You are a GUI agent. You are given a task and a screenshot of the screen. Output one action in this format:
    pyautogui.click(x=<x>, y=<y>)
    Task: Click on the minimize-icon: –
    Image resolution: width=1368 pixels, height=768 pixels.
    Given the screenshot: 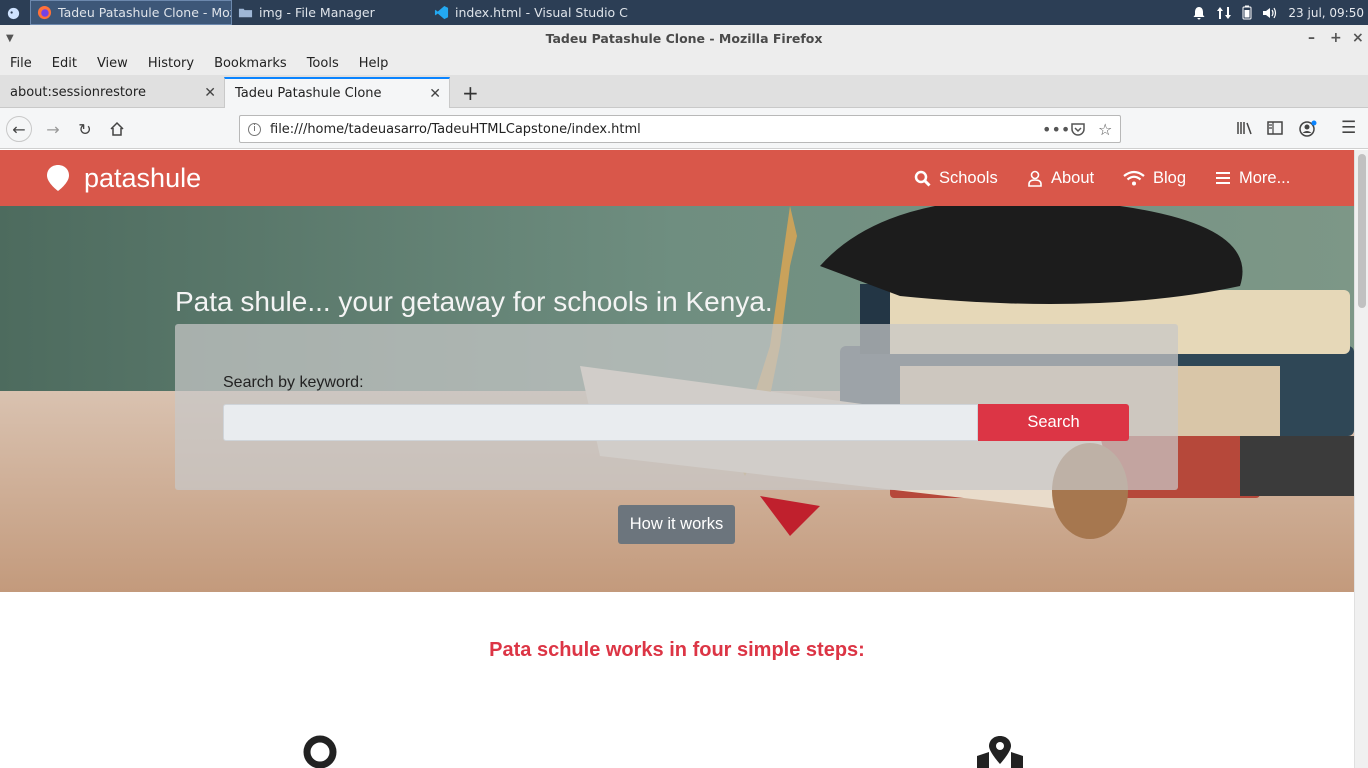 What is the action you would take?
    pyautogui.click(x=1311, y=38)
    